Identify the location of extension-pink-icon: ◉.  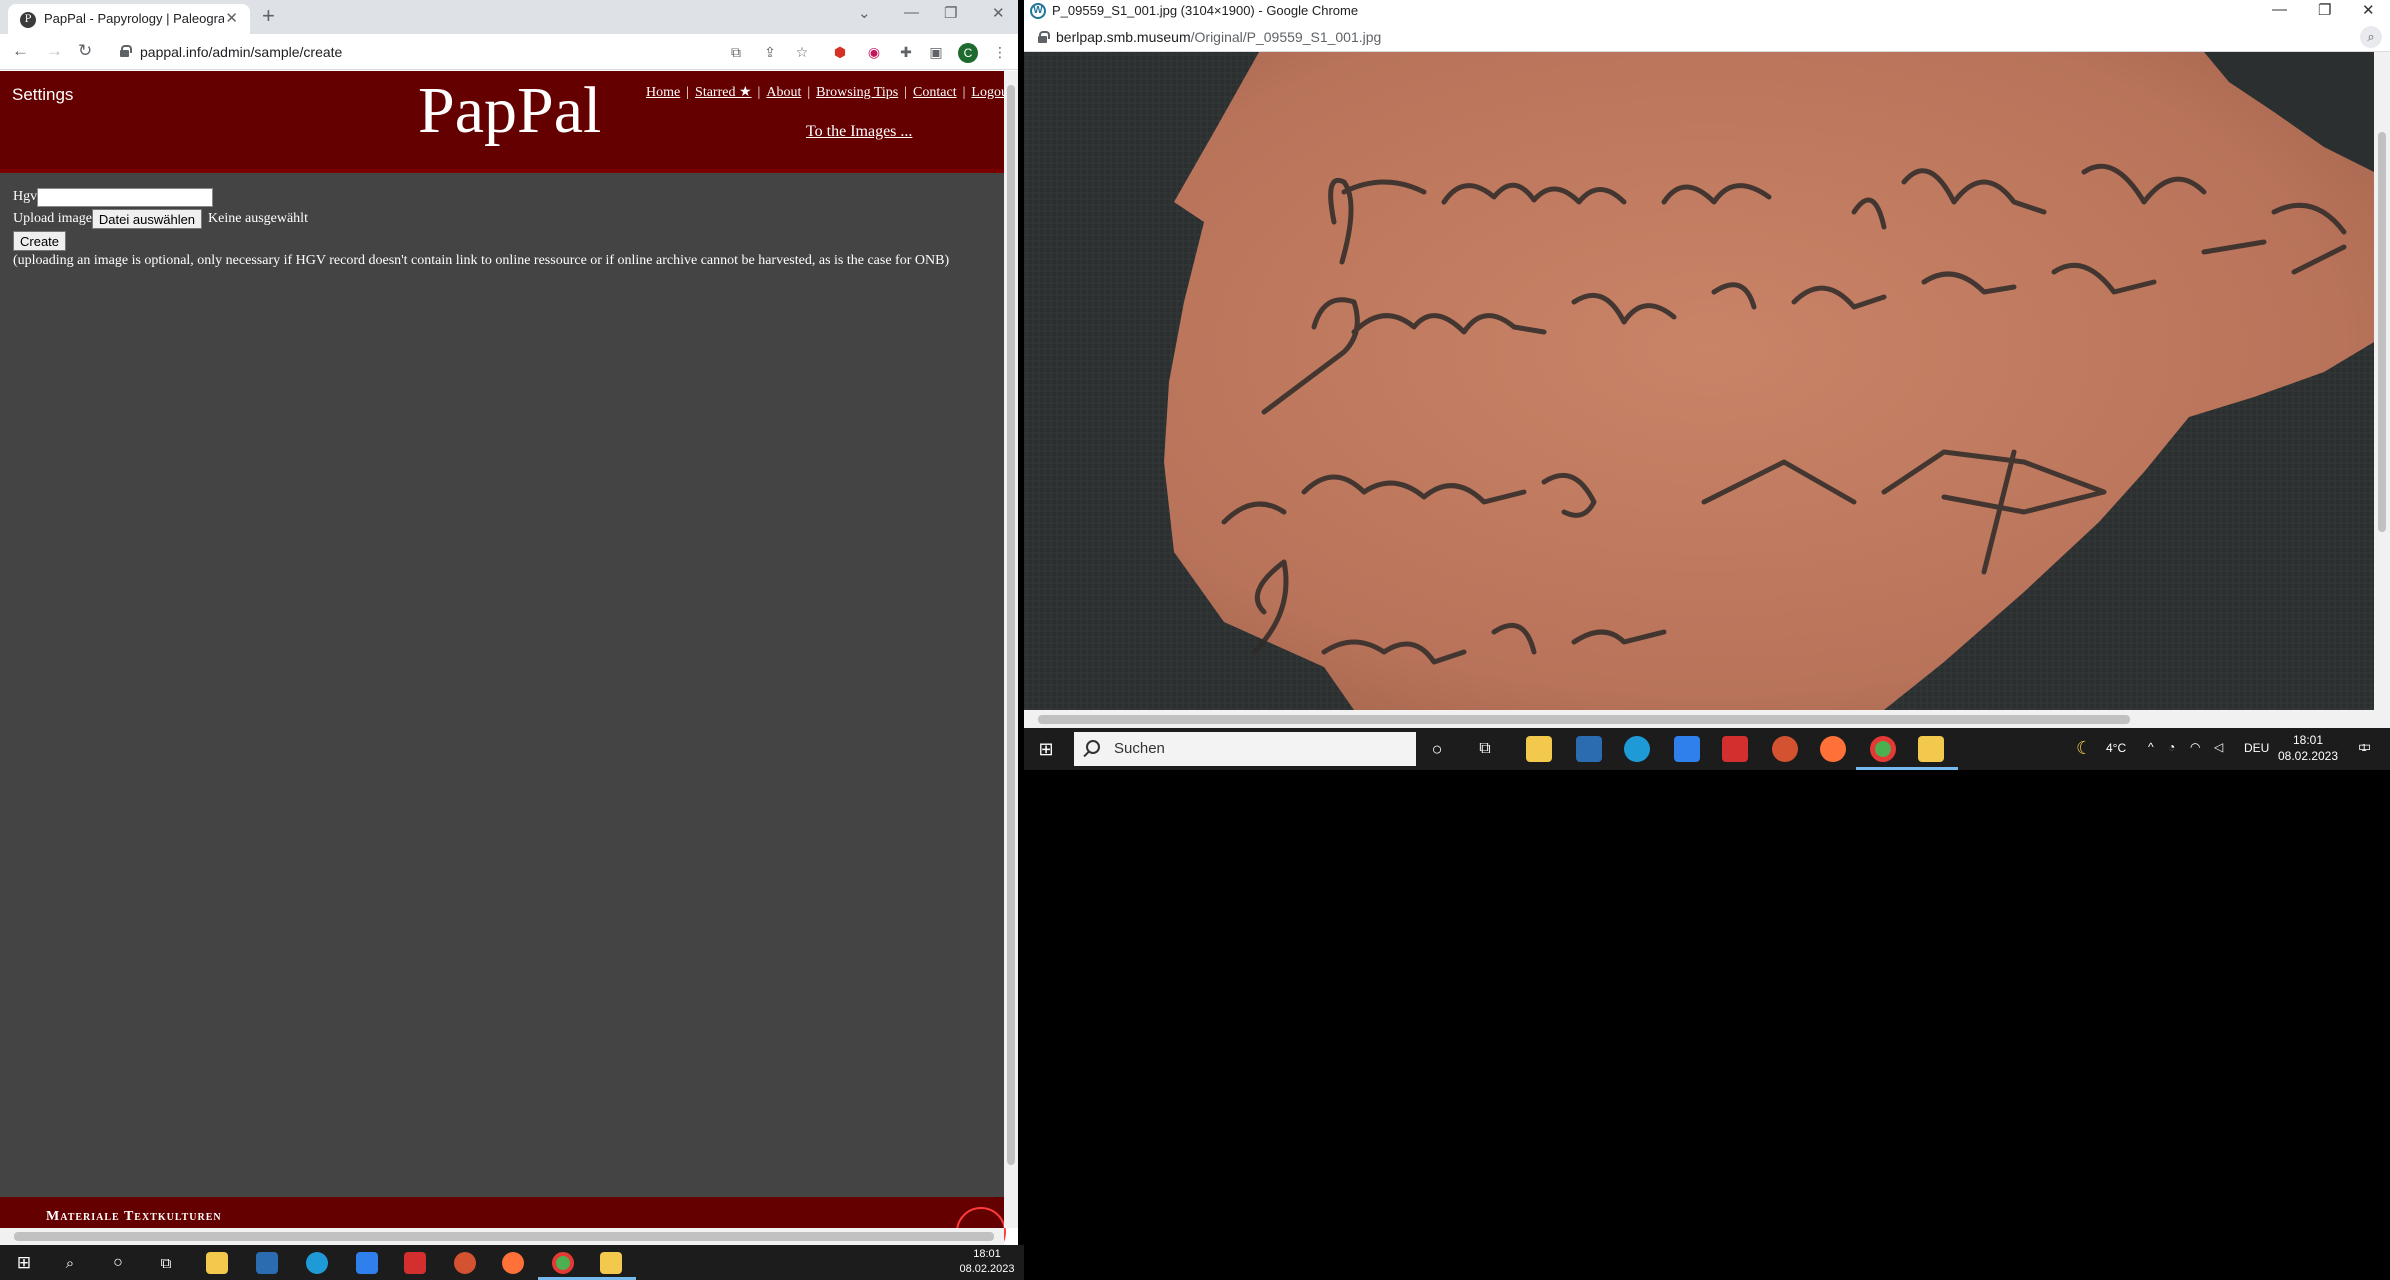
(874, 52).